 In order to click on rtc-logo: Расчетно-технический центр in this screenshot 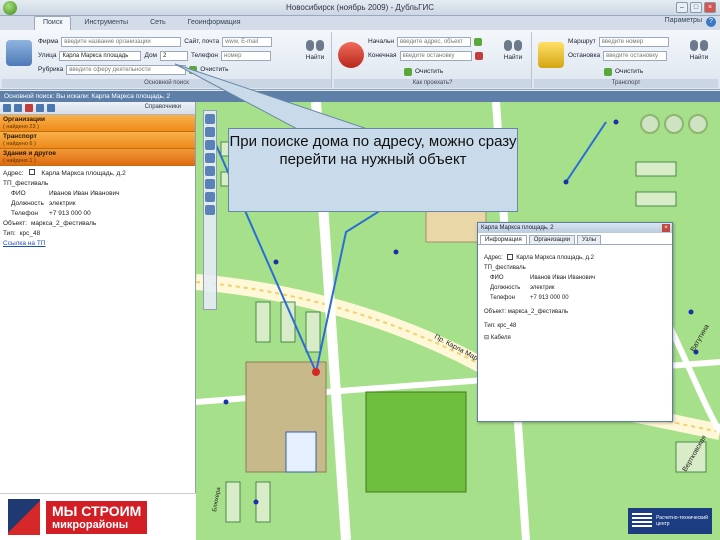, I will do `click(670, 521)`.